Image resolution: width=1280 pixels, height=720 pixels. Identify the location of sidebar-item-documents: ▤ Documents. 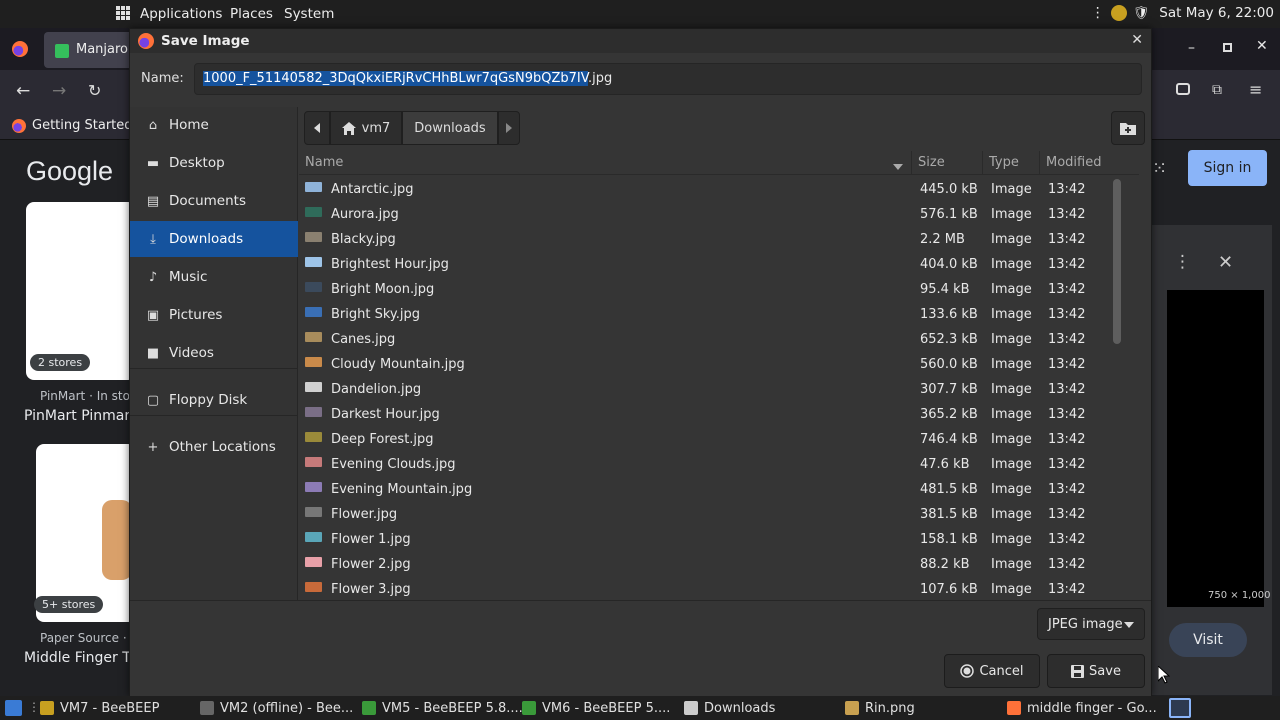
(214, 201).